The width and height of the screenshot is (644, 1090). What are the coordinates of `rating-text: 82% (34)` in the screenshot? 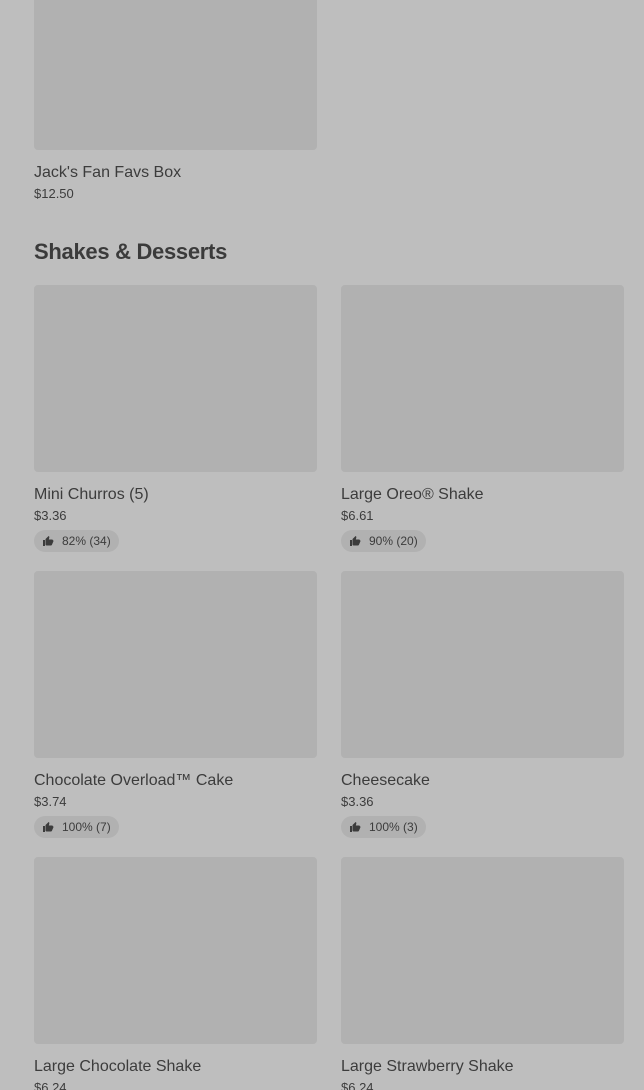 It's located at (86, 541).